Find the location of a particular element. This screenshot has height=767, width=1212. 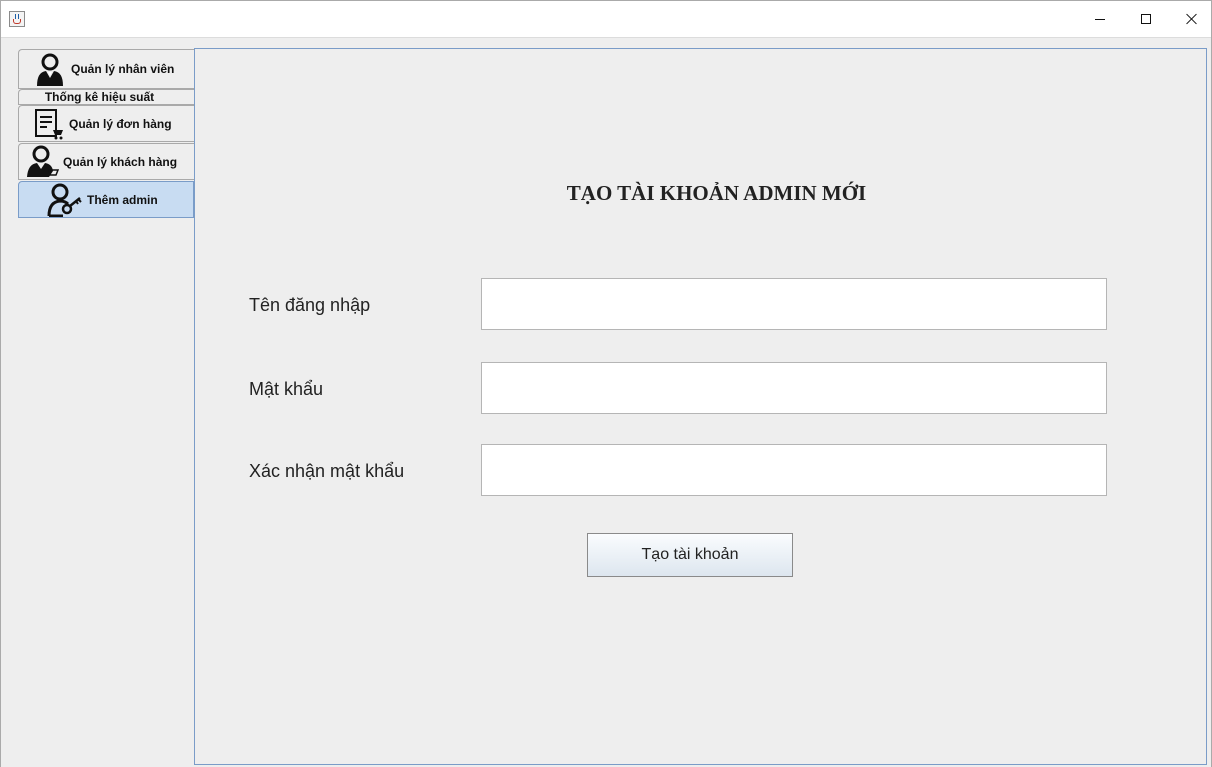

tab-employee-management: Quản lý nhân viên is located at coordinates (106, 69).